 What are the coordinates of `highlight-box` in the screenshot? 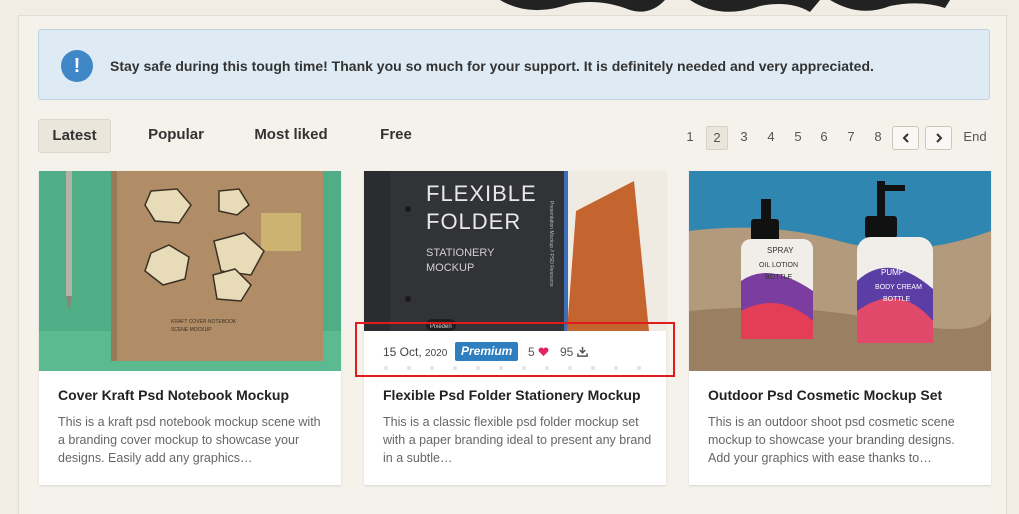 It's located at (515, 349).